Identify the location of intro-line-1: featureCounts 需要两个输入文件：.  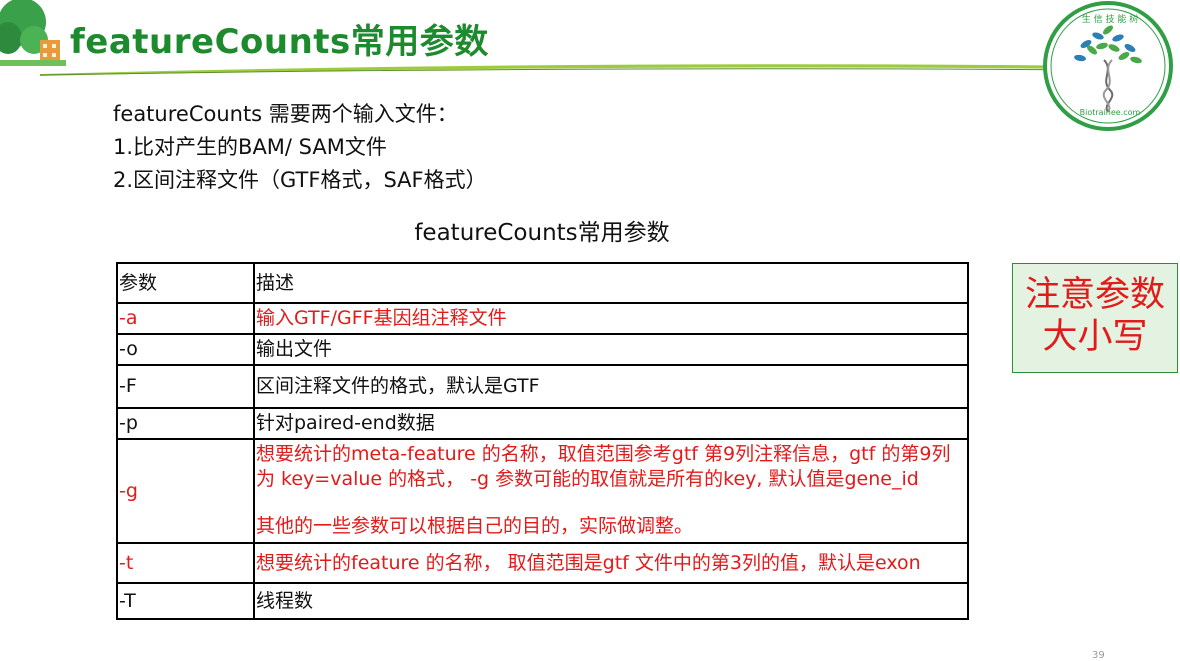
(285, 114).